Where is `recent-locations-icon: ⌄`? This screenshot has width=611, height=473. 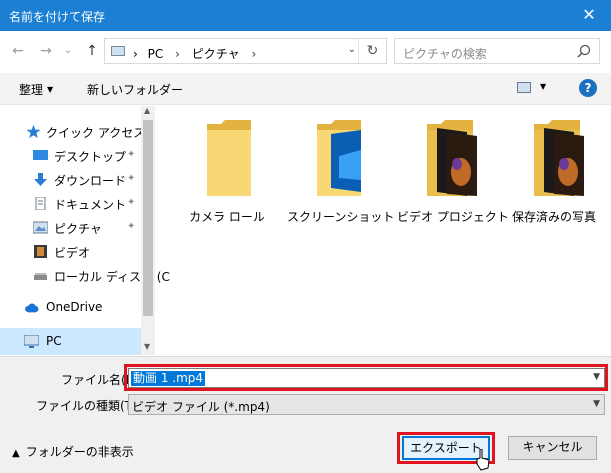 recent-locations-icon: ⌄ is located at coordinates (68, 51).